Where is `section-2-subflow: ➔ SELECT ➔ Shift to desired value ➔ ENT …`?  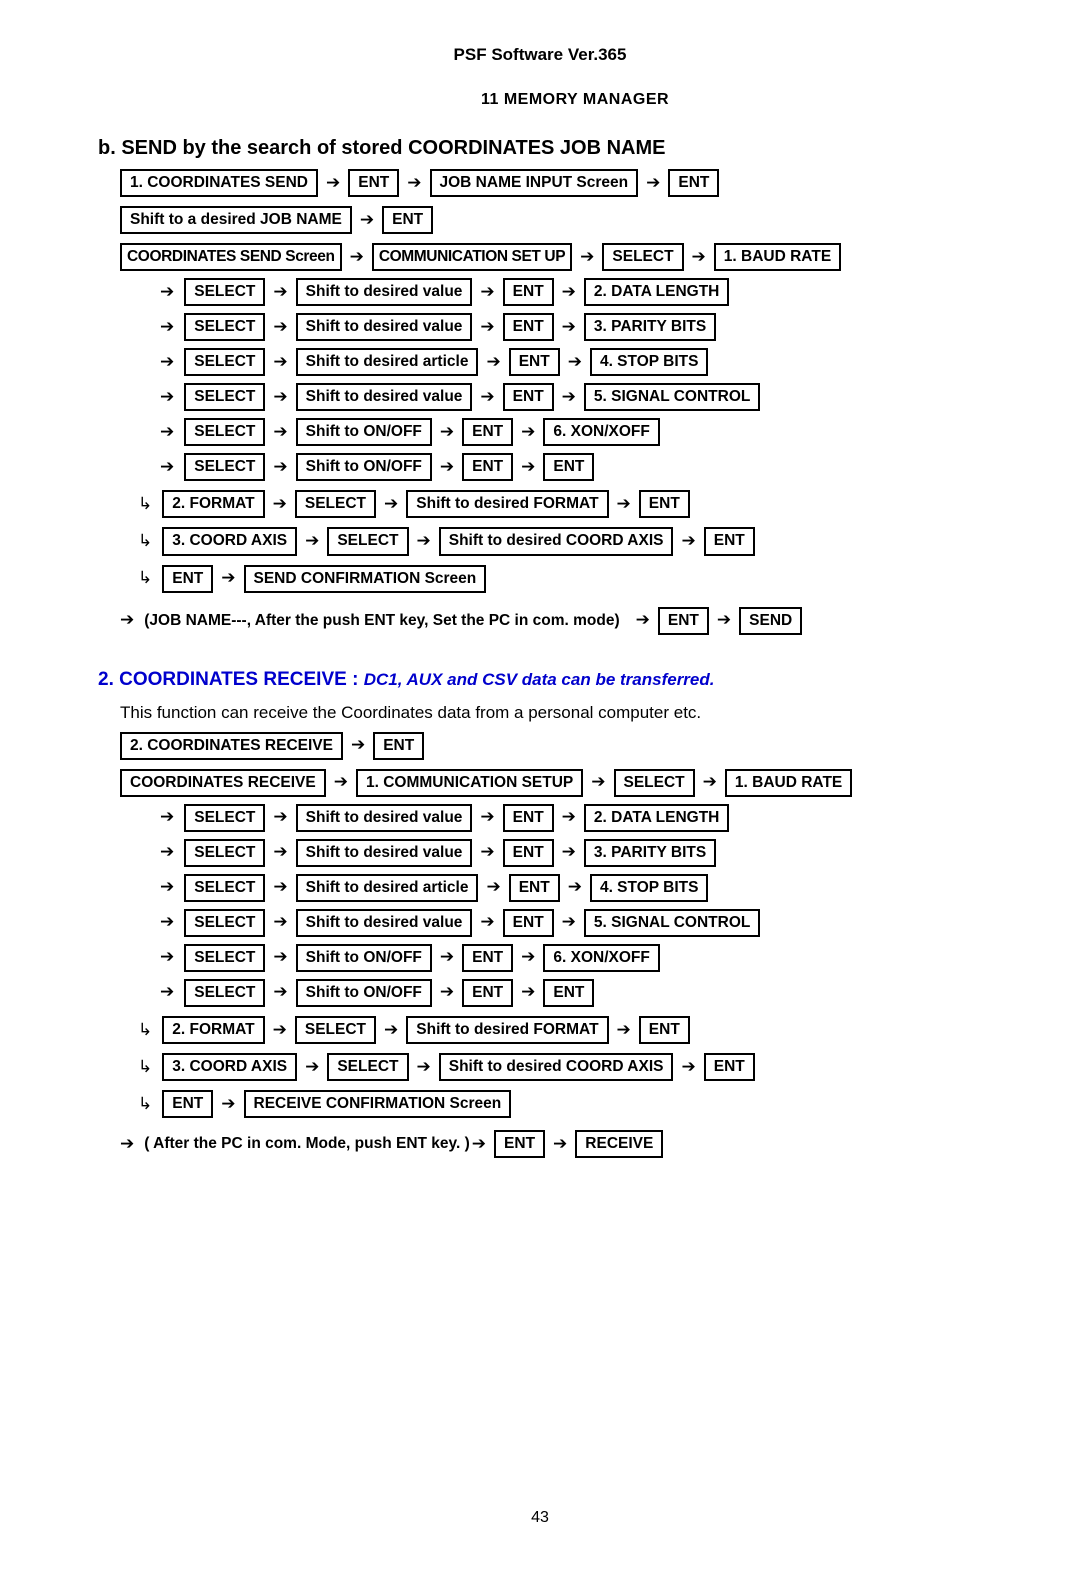
section-2-subflow: ➔ SELECT ➔ Shift to desired value ➔ ENT … is located at coordinates (585, 905).